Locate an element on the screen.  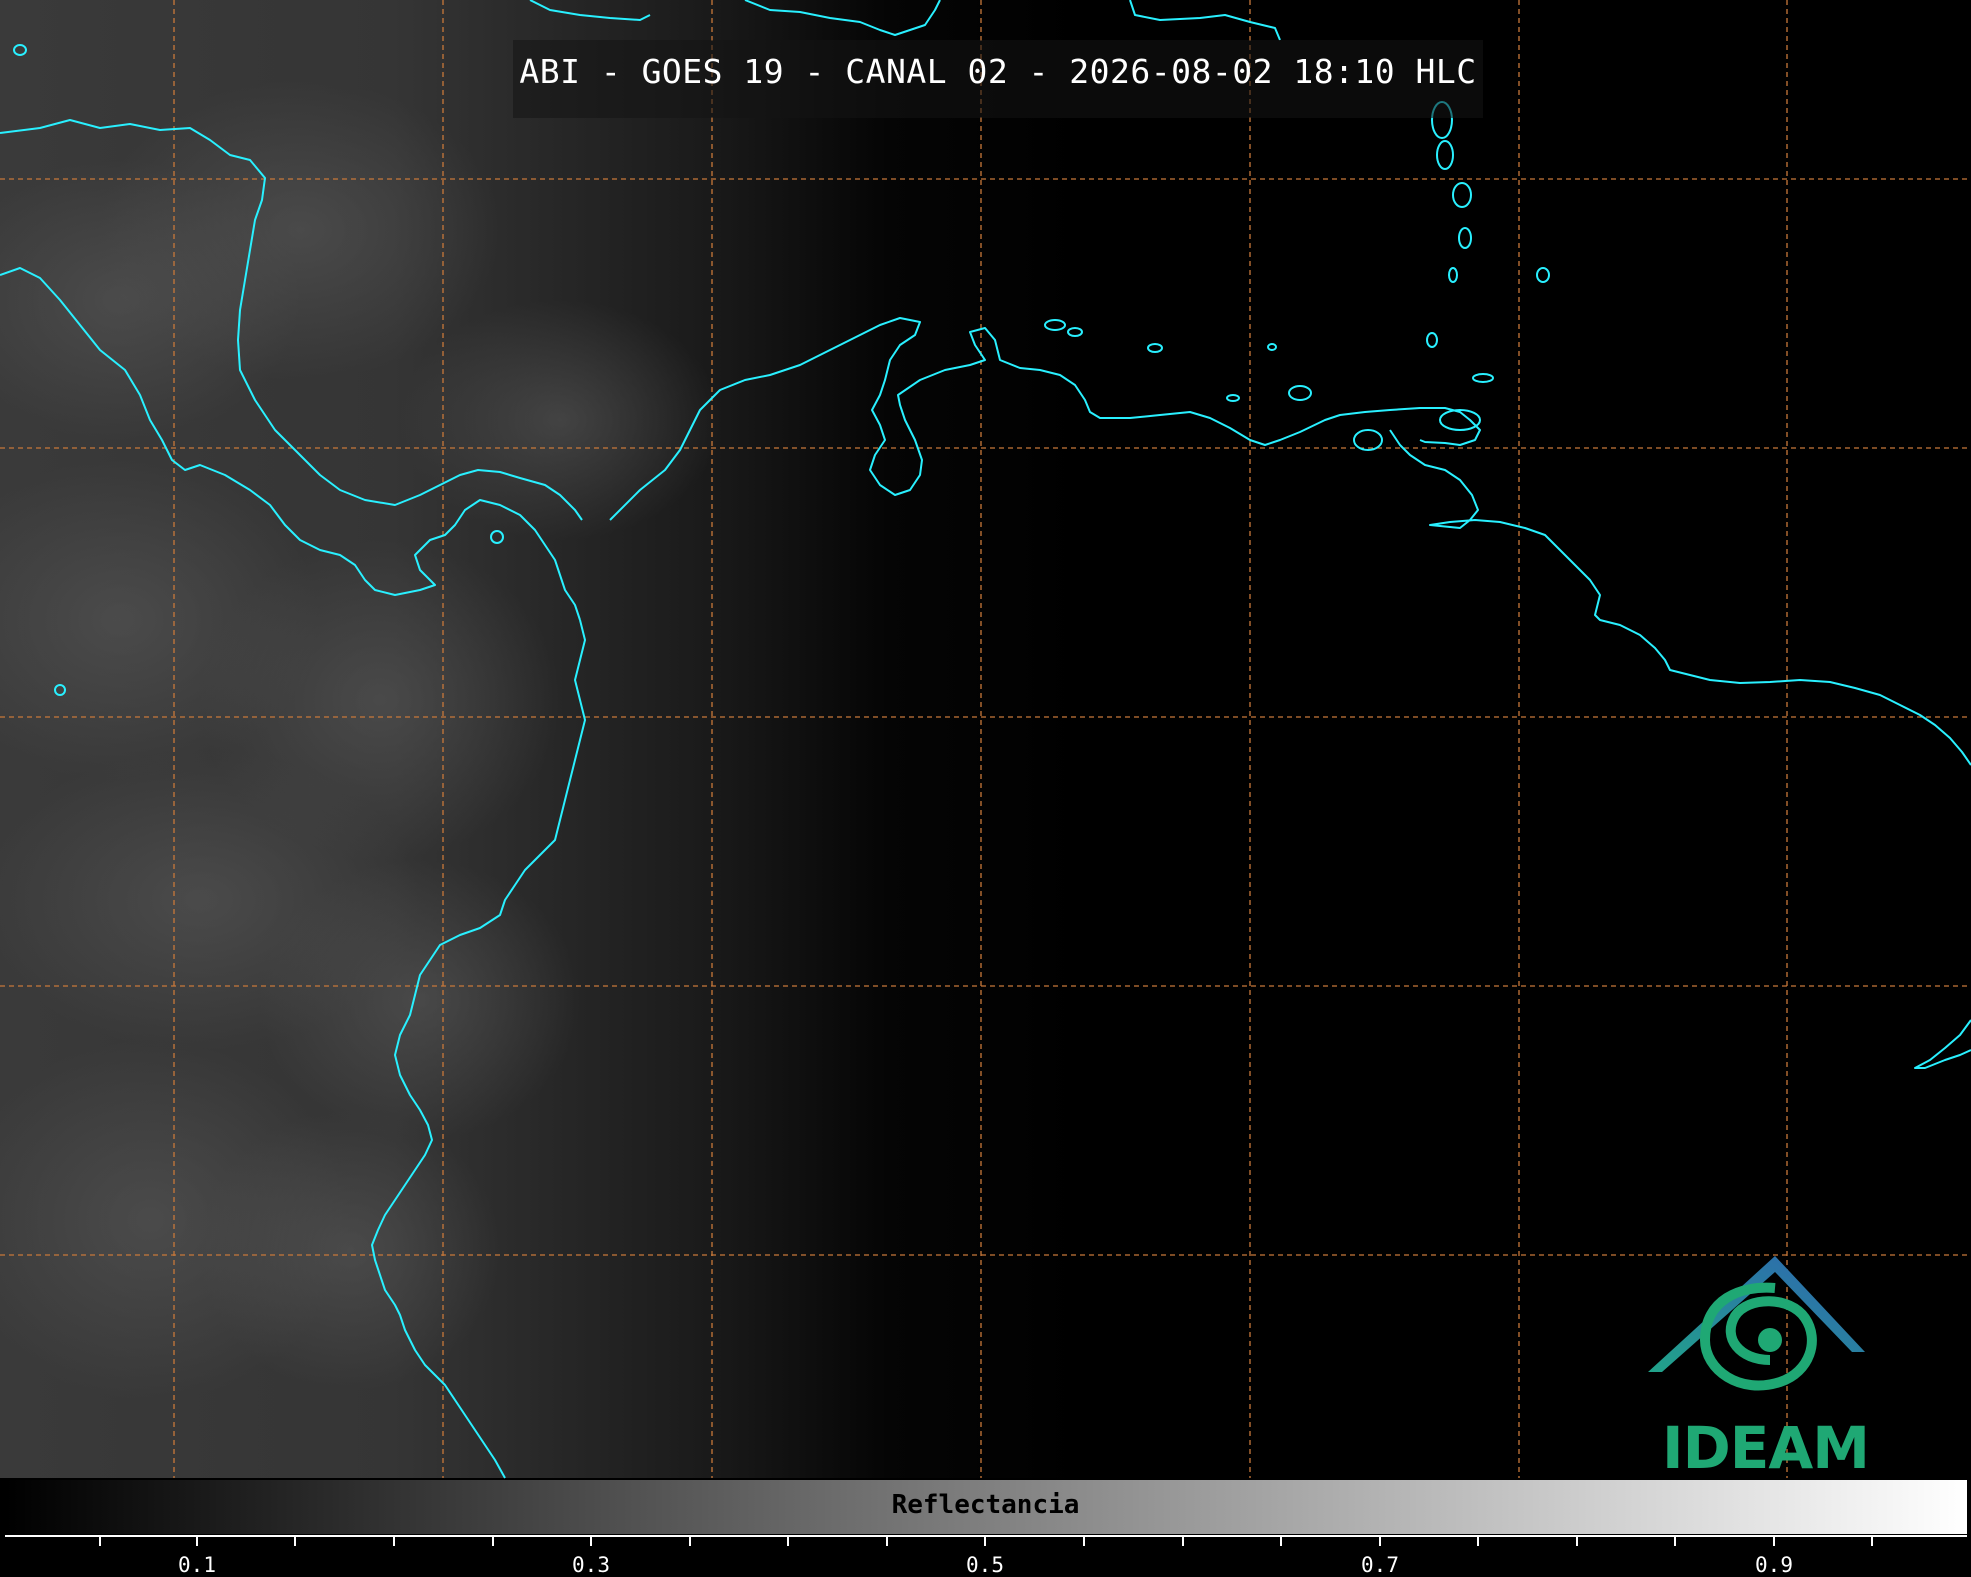
colorbar-tick-label: 0.5 is located at coordinates (985, 1565).